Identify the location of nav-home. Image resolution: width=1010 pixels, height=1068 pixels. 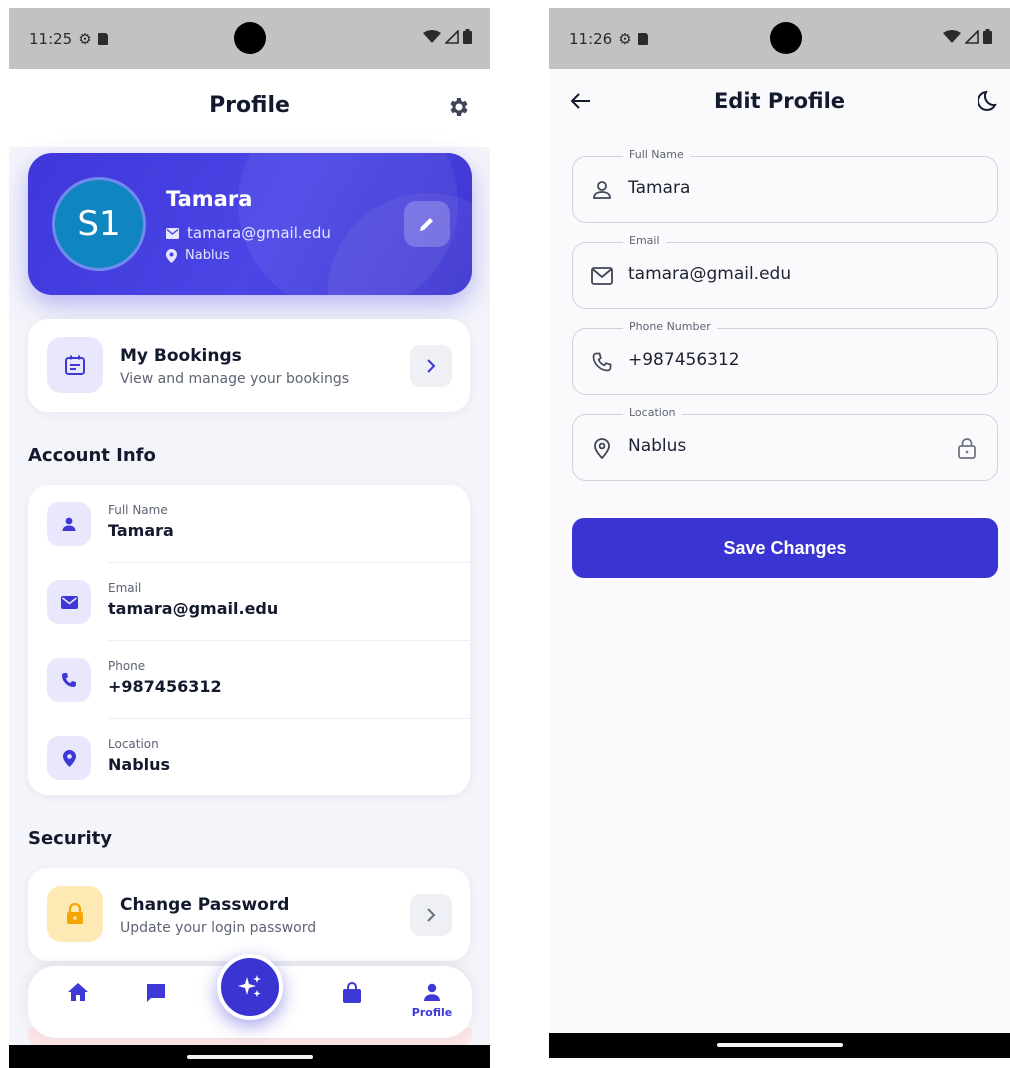
(78, 1002).